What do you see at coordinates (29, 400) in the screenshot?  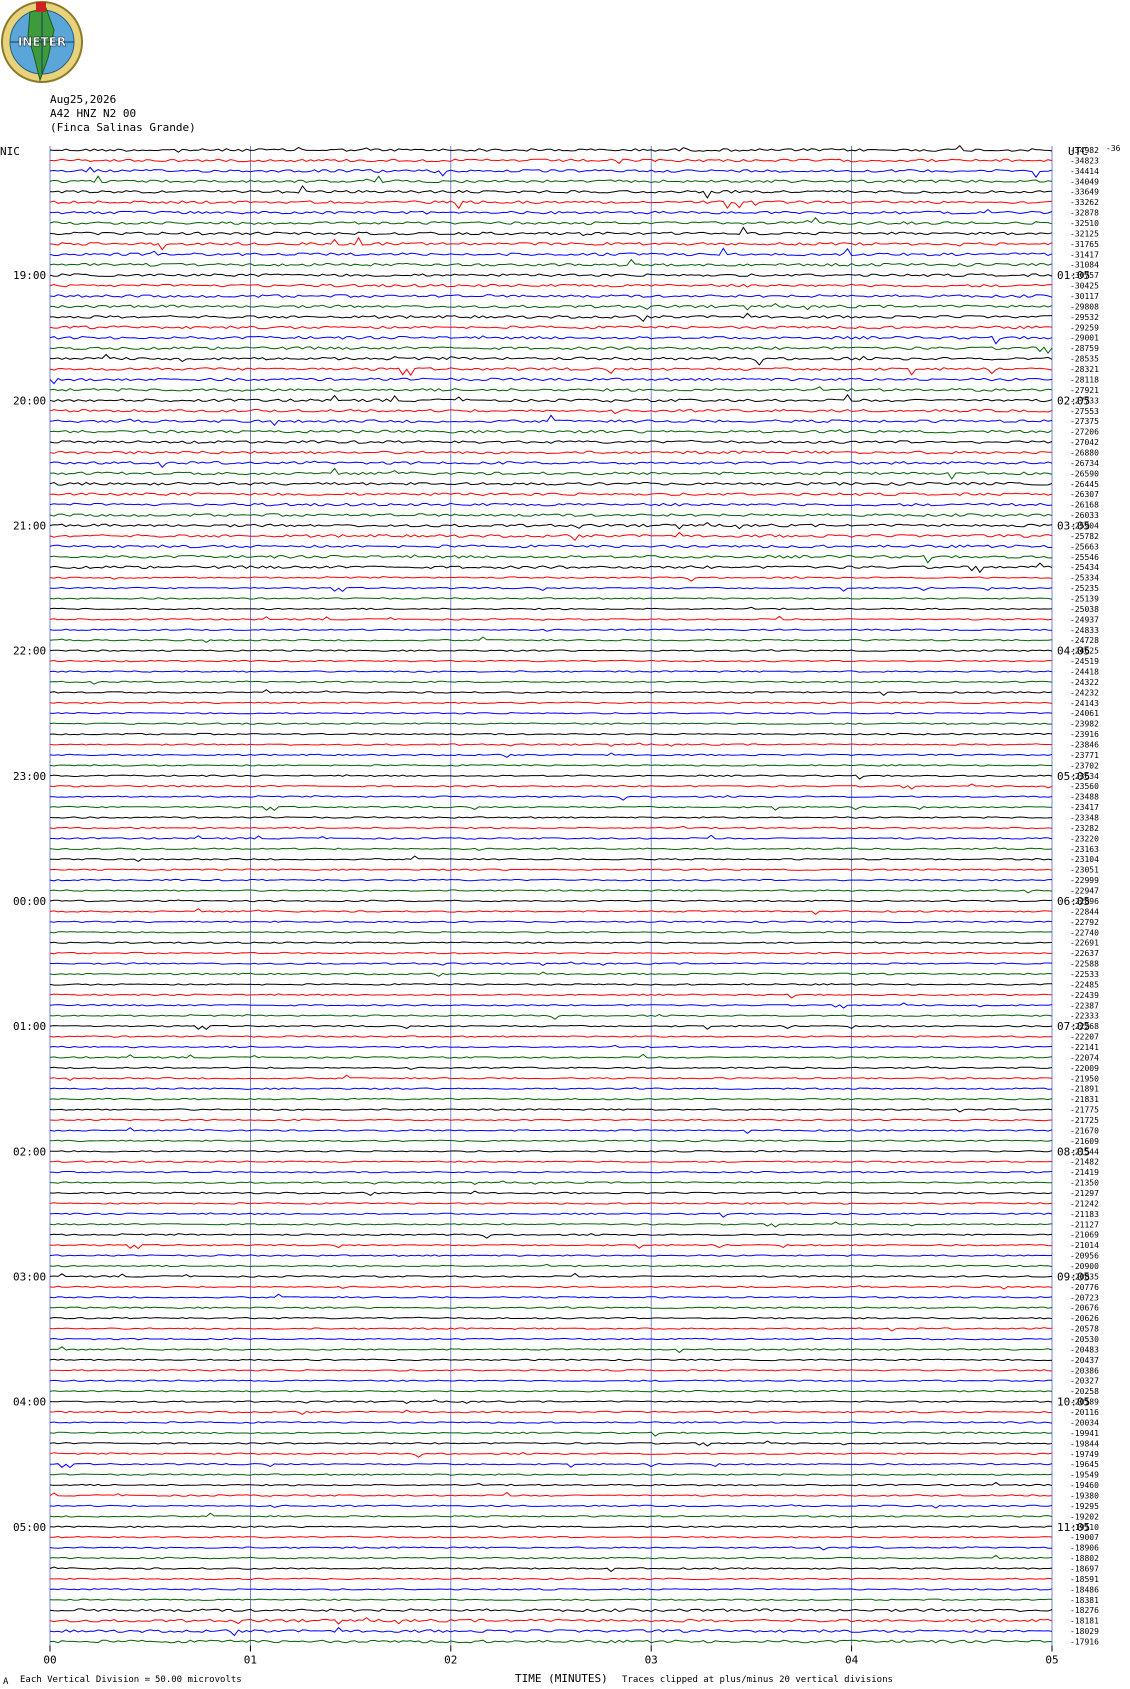 I see `left-hour-label: 20:00` at bounding box center [29, 400].